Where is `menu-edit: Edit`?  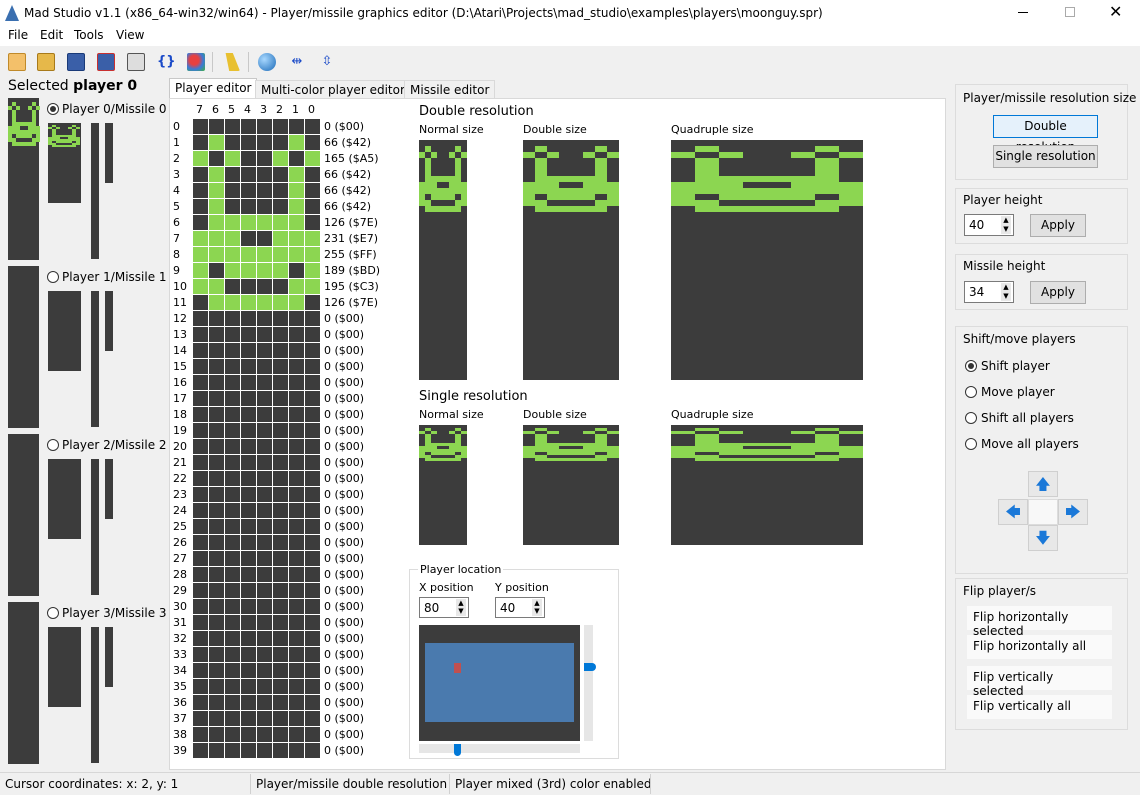
menu-edit: Edit is located at coordinates (51, 35).